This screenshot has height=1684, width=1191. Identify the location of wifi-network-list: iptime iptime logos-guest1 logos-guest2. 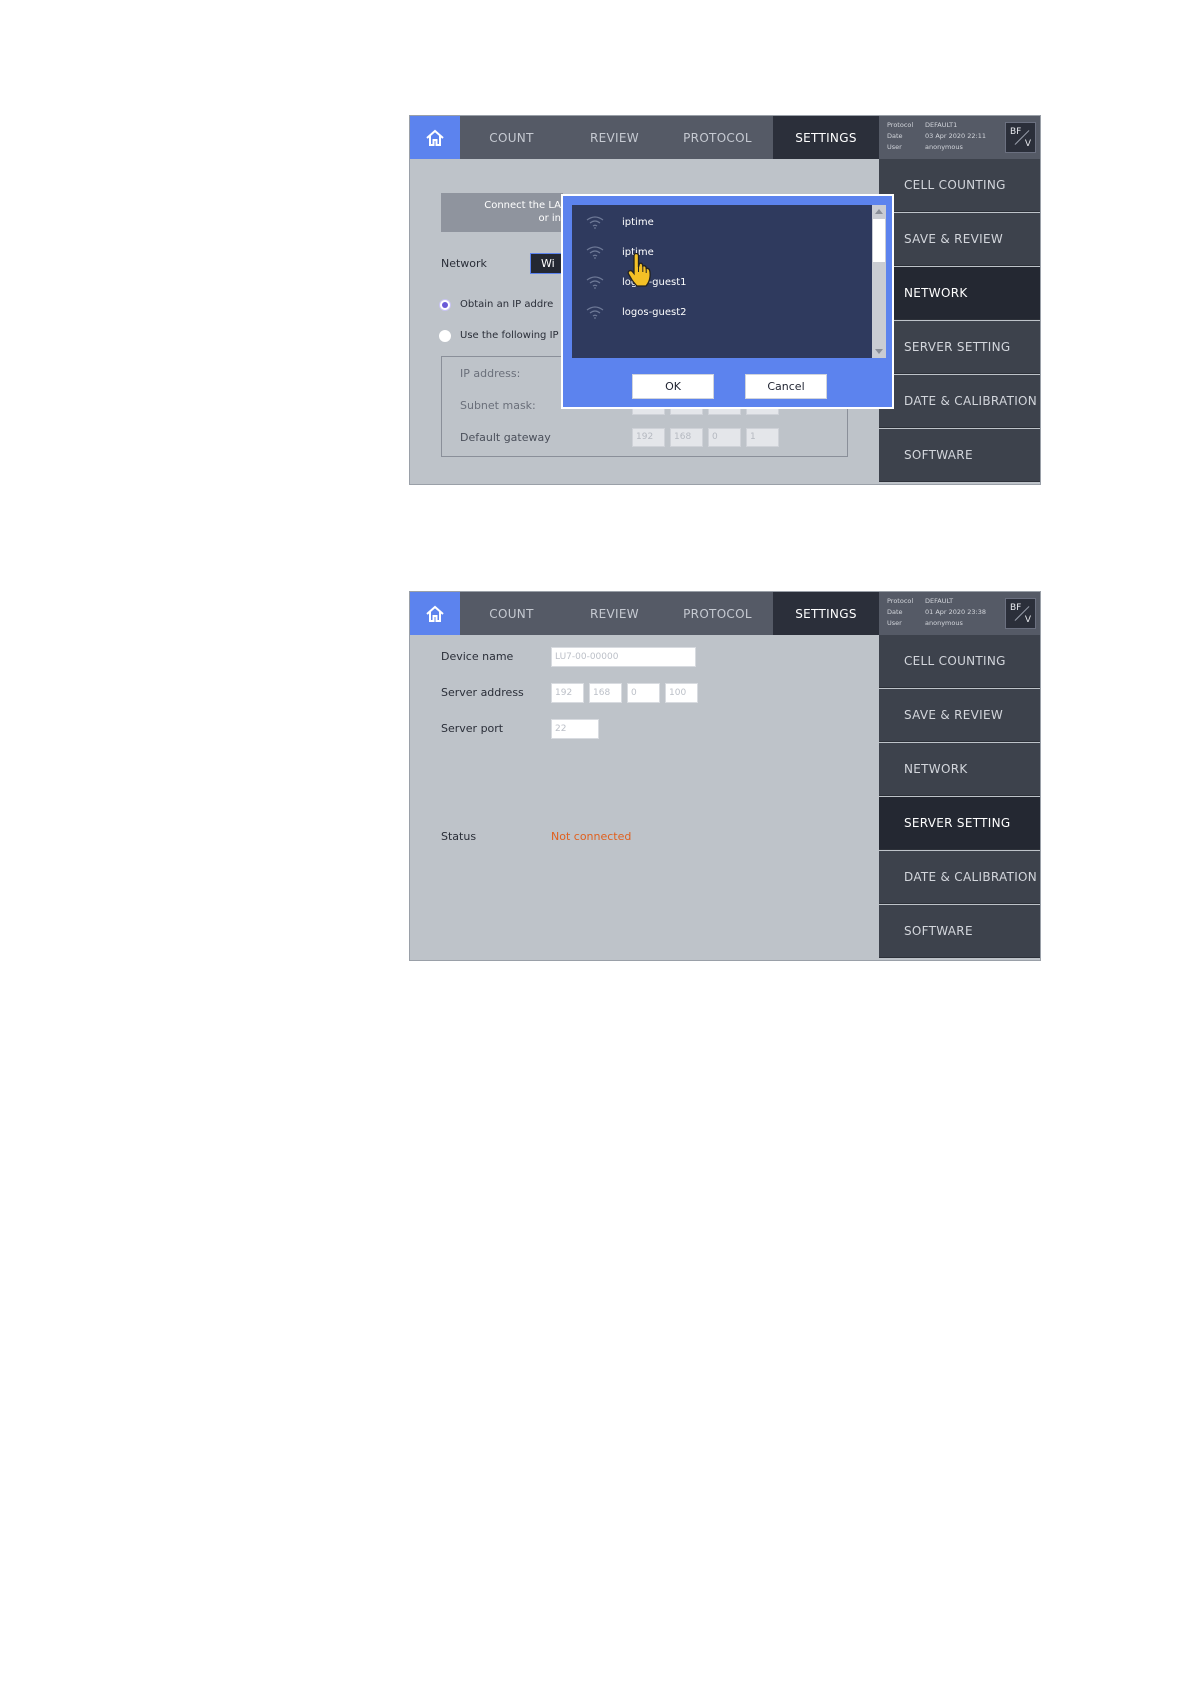
(729, 281).